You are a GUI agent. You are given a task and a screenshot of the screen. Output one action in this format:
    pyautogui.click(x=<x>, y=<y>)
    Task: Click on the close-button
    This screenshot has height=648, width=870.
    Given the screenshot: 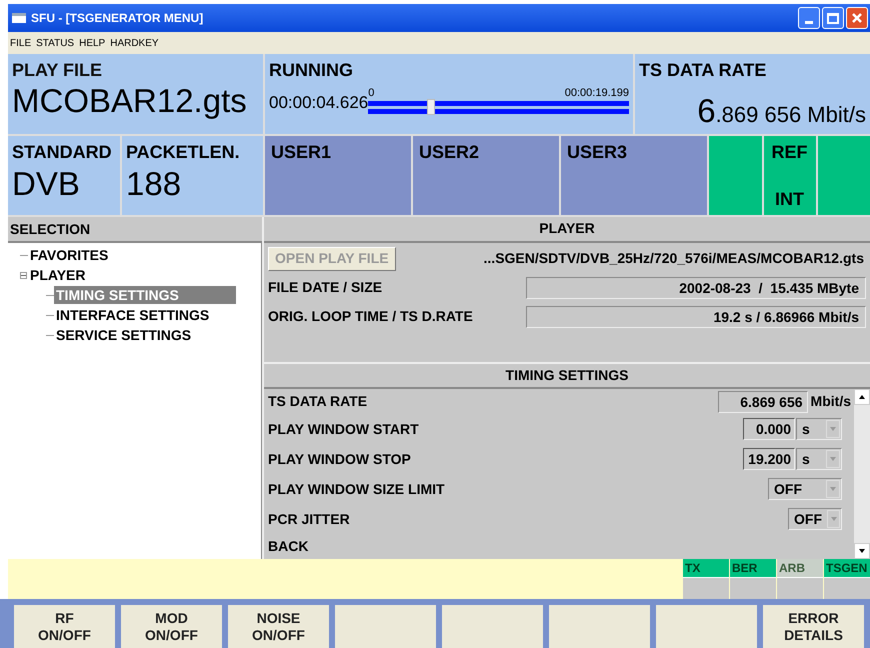 What is the action you would take?
    pyautogui.click(x=857, y=18)
    